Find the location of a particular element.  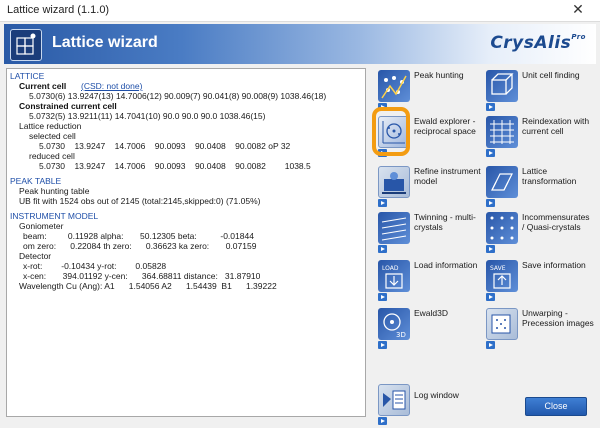

incommensurates-icon is located at coordinates (502, 228).